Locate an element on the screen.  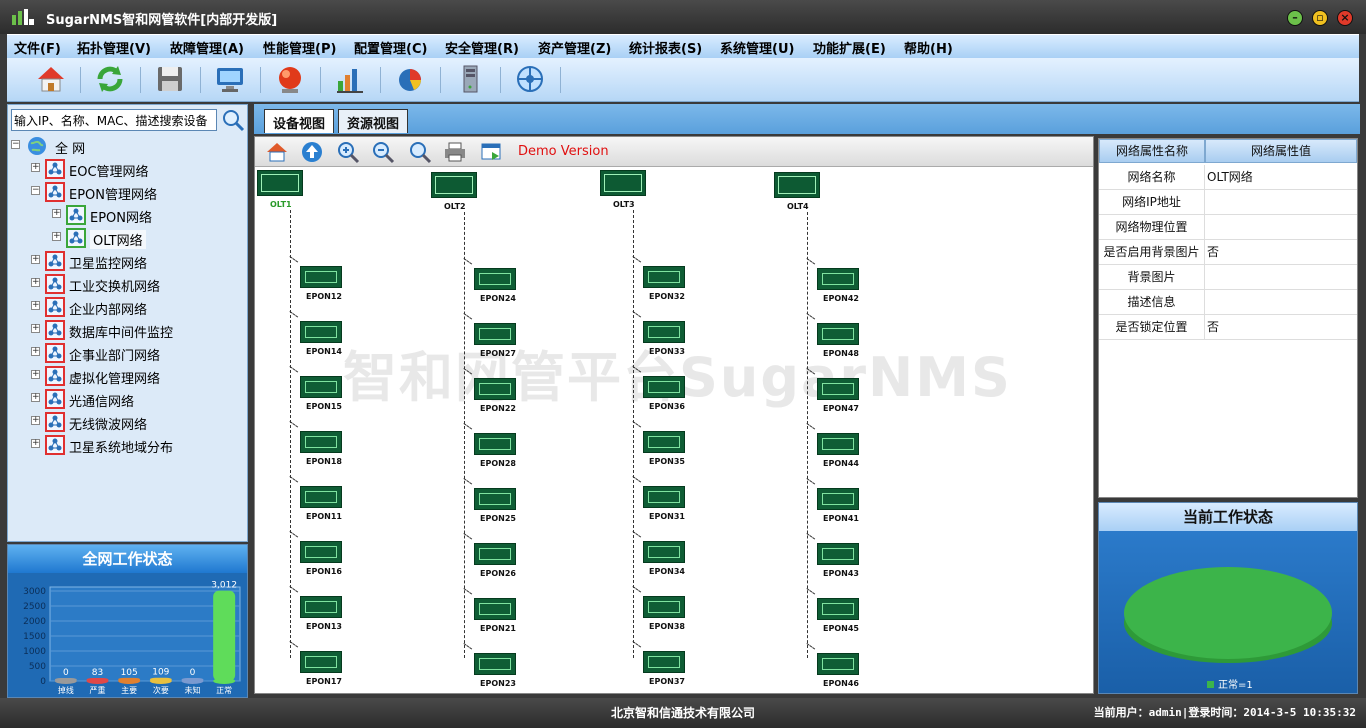
menu-system: 系统管理(U) is located at coordinates (757, 47).